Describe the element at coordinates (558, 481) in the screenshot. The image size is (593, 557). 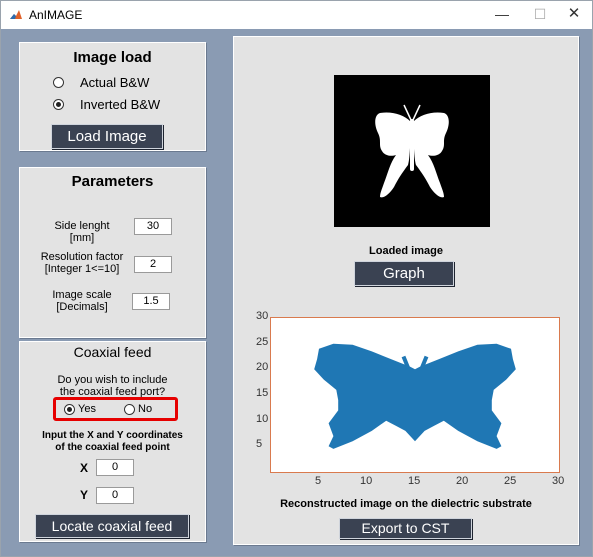
I see `x-tick-label: 30` at that location.